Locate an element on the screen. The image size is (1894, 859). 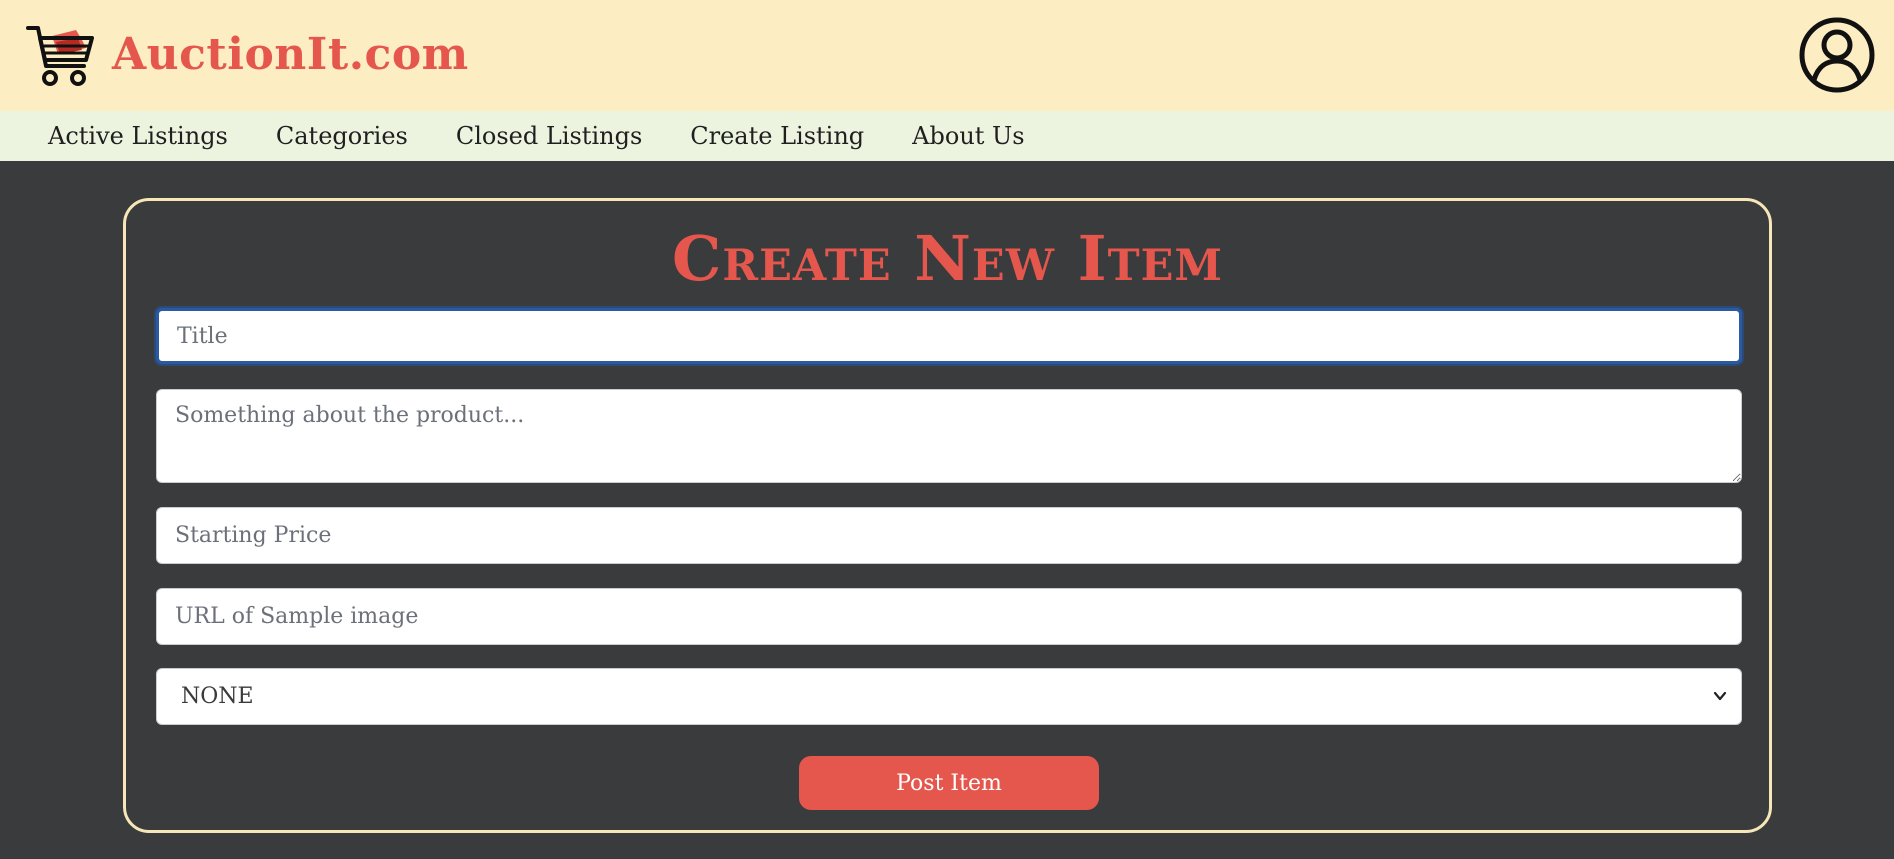
site-brand-name: AuctionIt.com is located at coordinates (290, 54).